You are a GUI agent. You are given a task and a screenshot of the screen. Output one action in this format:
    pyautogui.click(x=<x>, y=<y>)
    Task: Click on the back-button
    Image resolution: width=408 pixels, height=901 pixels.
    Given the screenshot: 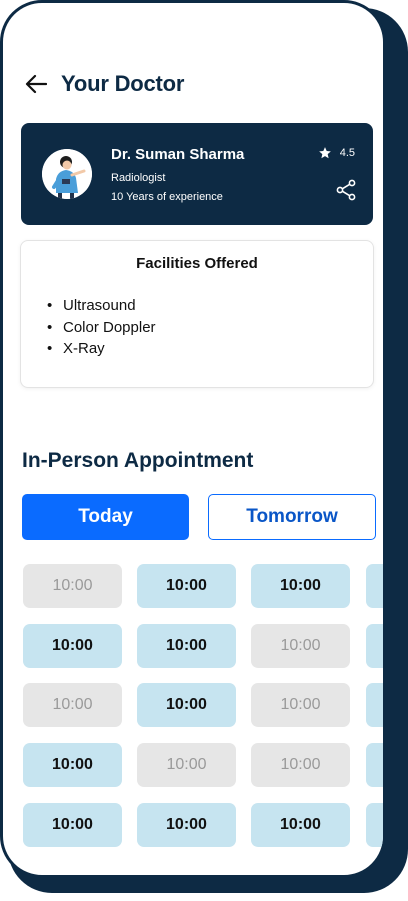 What is the action you would take?
    pyautogui.click(x=36, y=84)
    